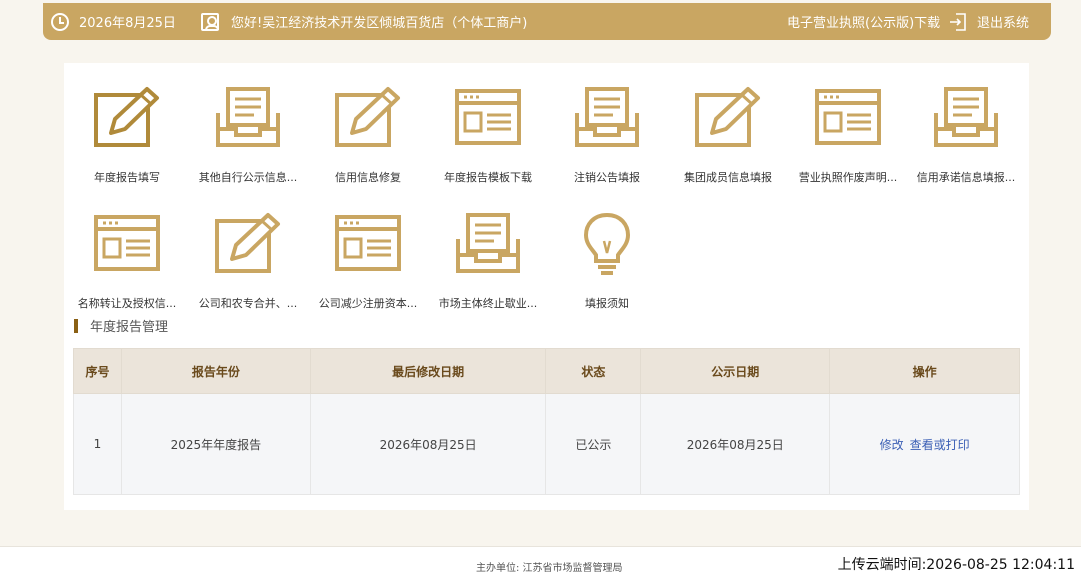  Describe the element at coordinates (97, 444) in the screenshot. I see `cell-index: 1` at that location.